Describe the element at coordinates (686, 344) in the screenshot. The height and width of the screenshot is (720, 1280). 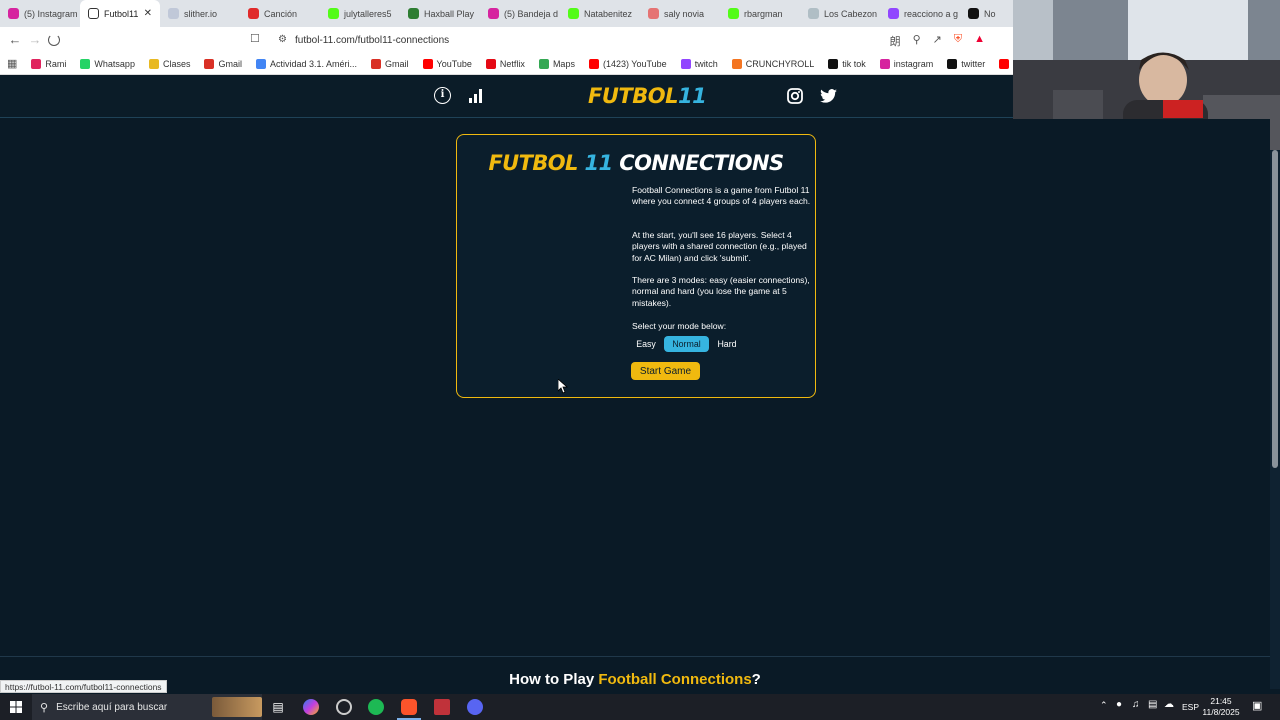
I see `mode-normal-button: Normal` at that location.